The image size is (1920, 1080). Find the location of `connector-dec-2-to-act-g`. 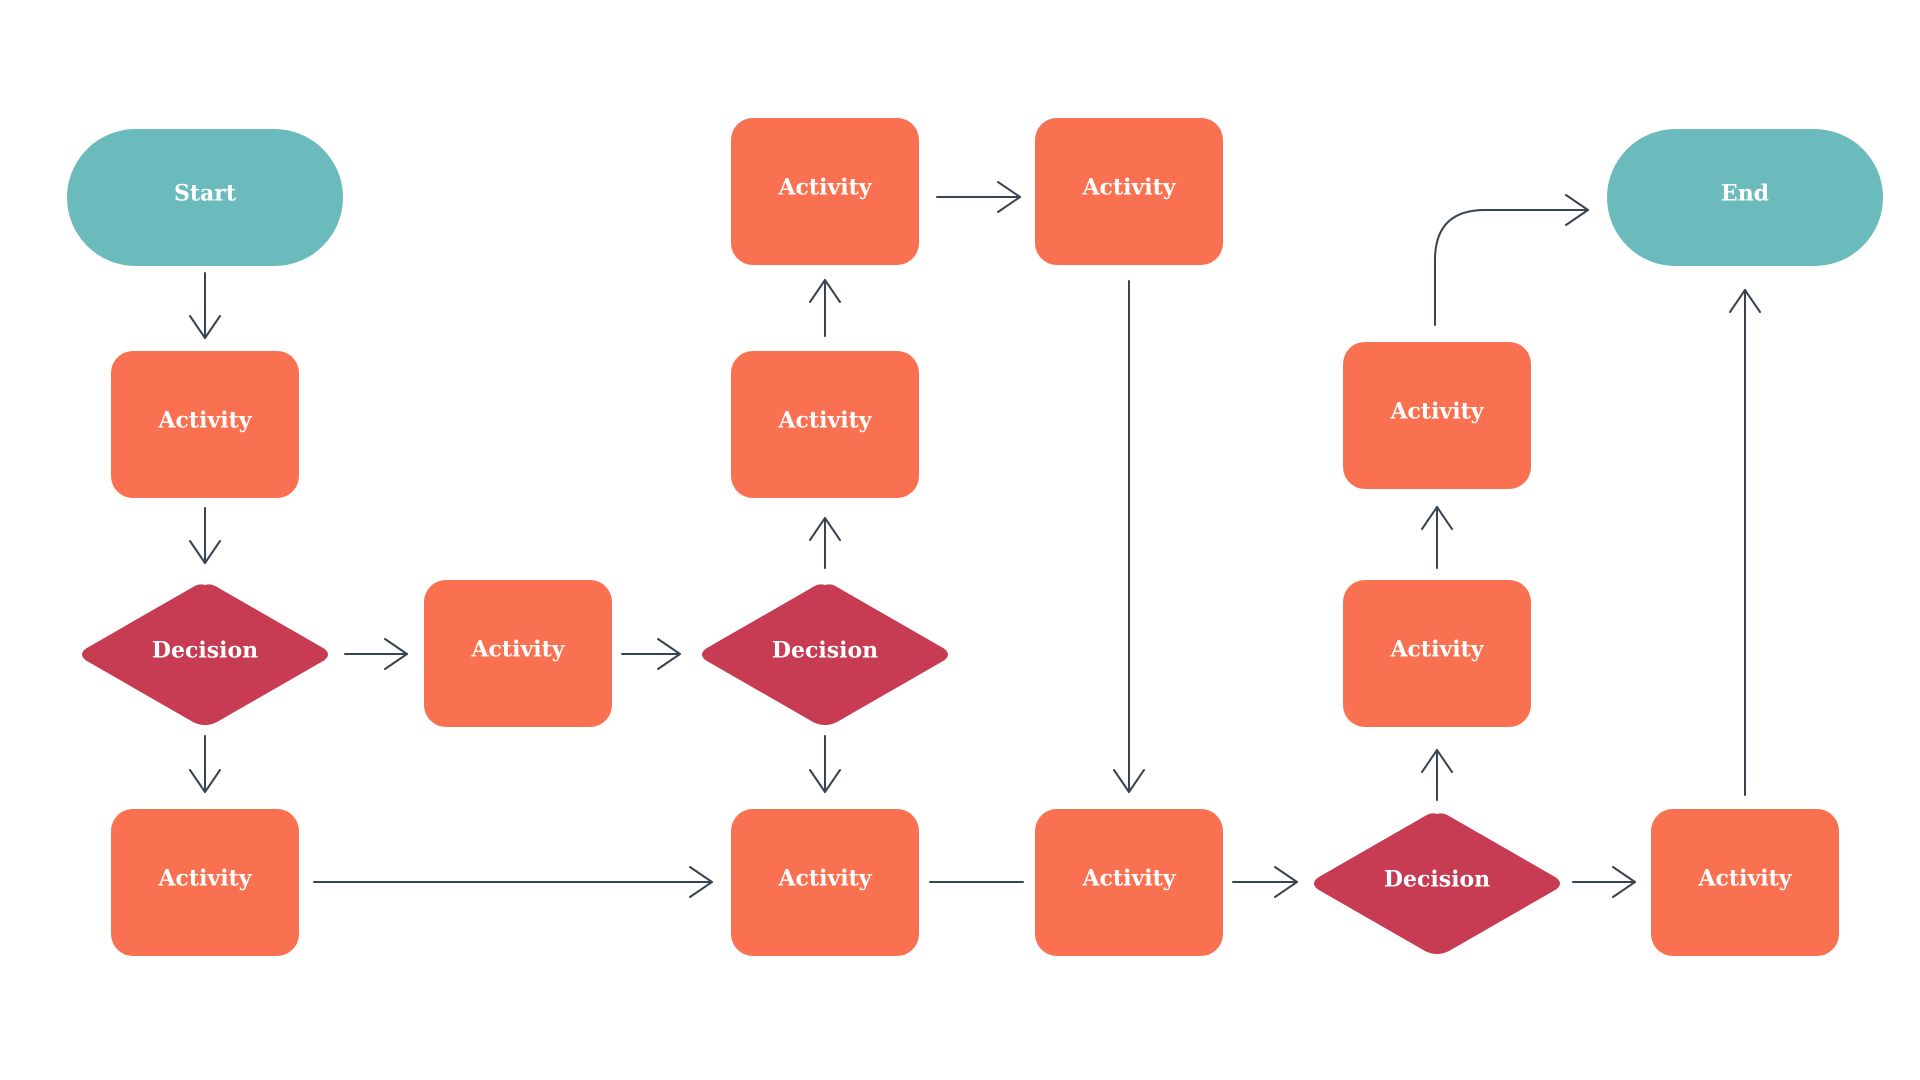

connector-dec-2-to-act-g is located at coordinates (825, 764).